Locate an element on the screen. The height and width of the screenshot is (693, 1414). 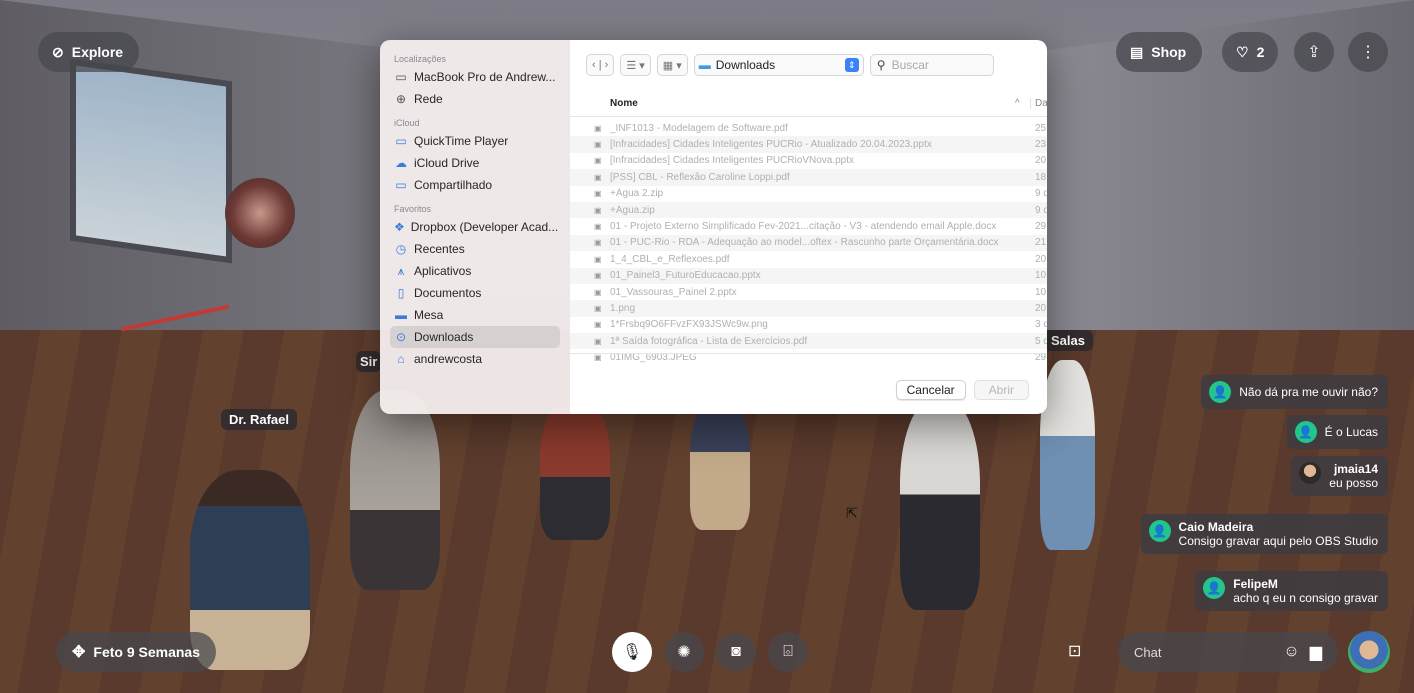
sidebar-item-recentes: ◷ Recentes is located at coordinates (475, 249).